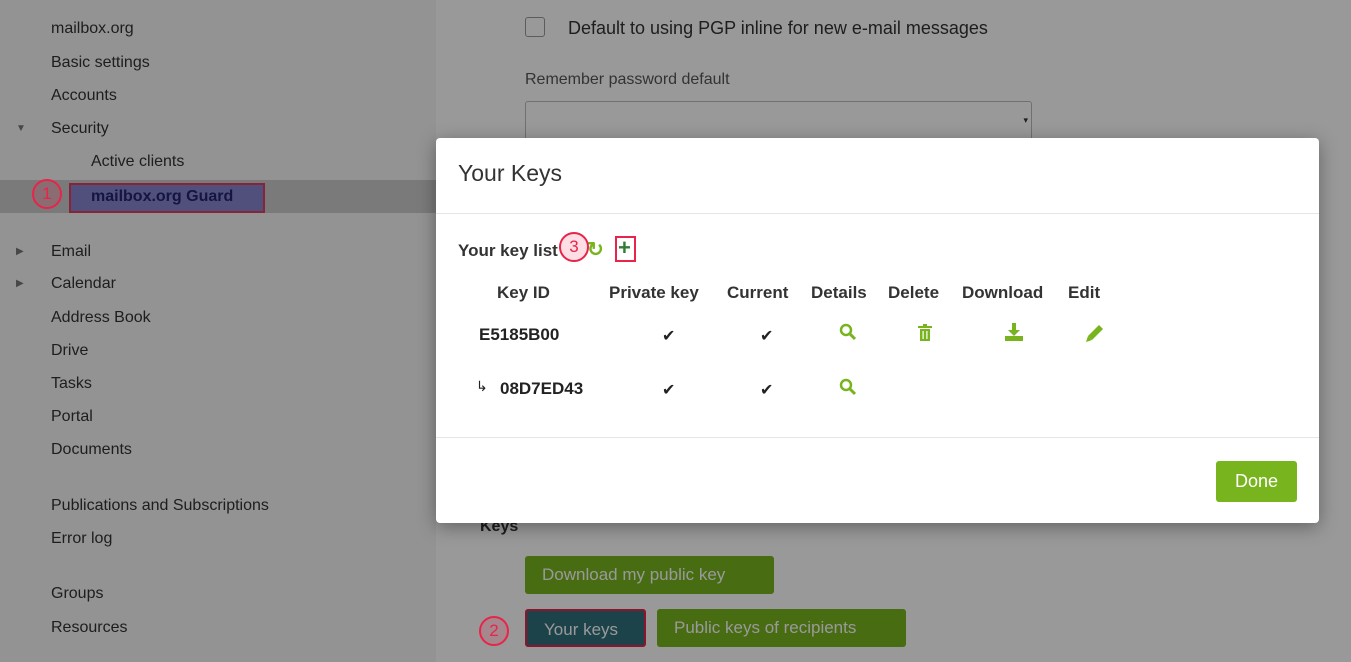 The width and height of the screenshot is (1351, 662). What do you see at coordinates (1256, 481) in the screenshot?
I see `done-button: Done` at bounding box center [1256, 481].